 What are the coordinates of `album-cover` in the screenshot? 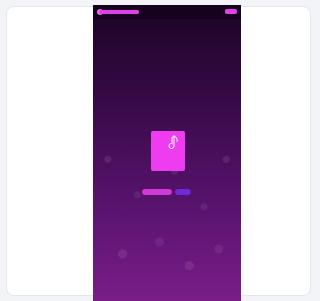 It's located at (168, 151).